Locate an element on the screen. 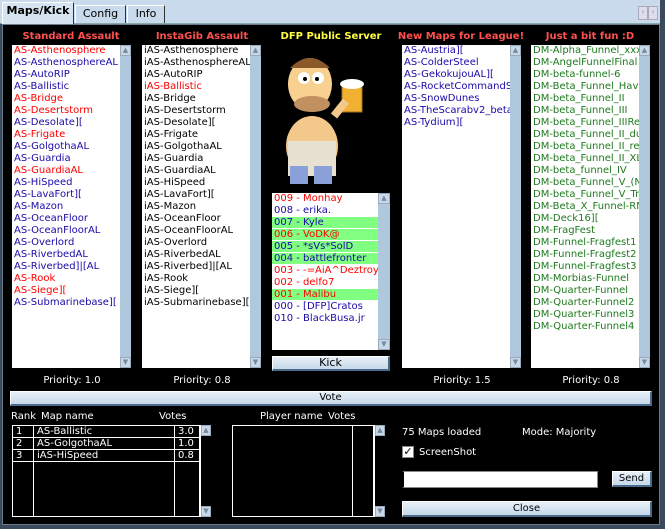 Image resolution: width=665 pixels, height=529 pixels. map-list-item: iAS-GuardiaAL is located at coordinates (196, 171).